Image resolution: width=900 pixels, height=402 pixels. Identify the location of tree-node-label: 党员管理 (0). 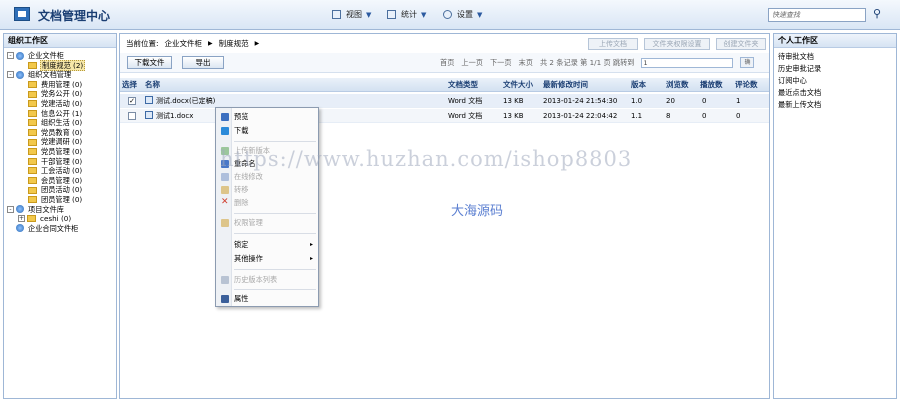
(62, 151).